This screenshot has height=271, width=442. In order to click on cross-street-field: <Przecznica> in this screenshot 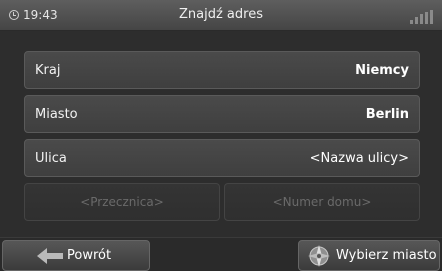, I will do `click(122, 202)`.